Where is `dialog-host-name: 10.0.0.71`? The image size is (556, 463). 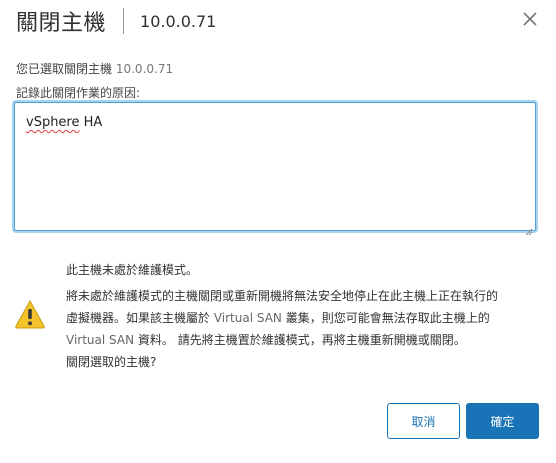
dialog-host-name: 10.0.0.71 is located at coordinates (178, 21).